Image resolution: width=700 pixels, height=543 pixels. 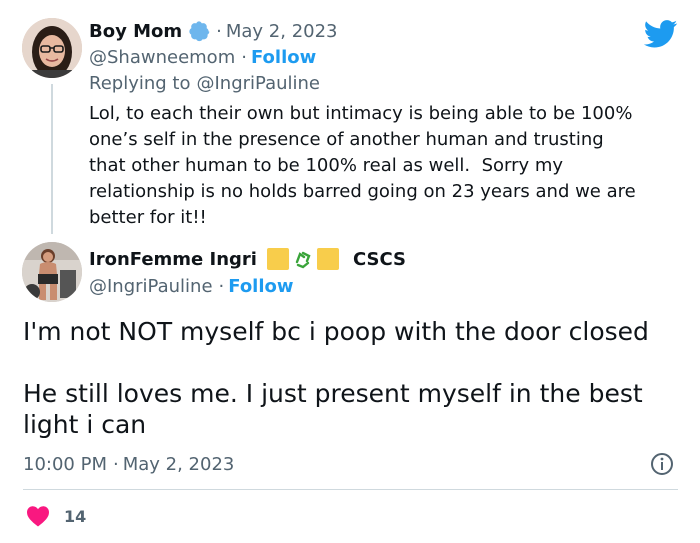 I want to click on main-author-row: IronFemme Ingri CSCS, so click(x=247, y=259).